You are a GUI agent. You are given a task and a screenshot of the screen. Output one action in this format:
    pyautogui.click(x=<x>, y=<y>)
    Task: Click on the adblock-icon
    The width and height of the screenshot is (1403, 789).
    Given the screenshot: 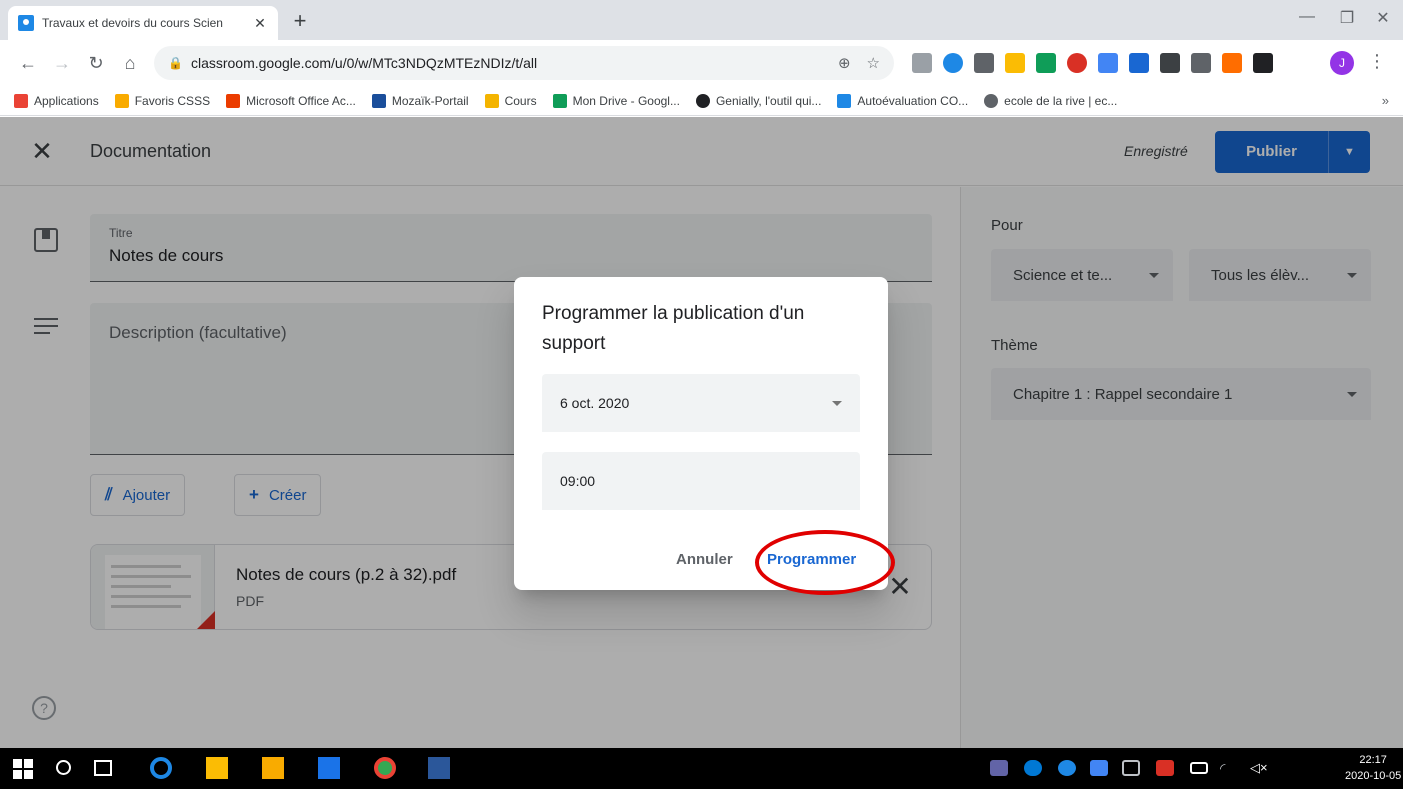 What is the action you would take?
    pyautogui.click(x=1077, y=63)
    